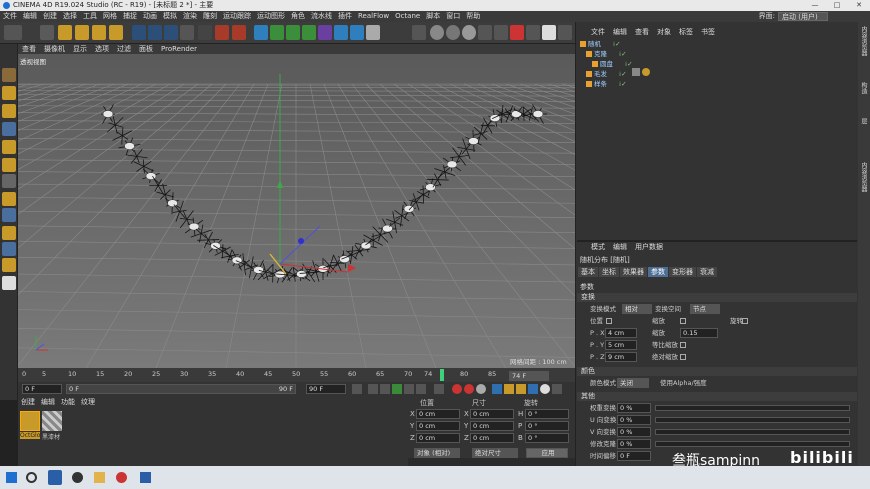 This screenshot has height=489, width=870. What do you see at coordinates (407, 16) in the screenshot?
I see `menu-item-17: Octane` at bounding box center [407, 16].